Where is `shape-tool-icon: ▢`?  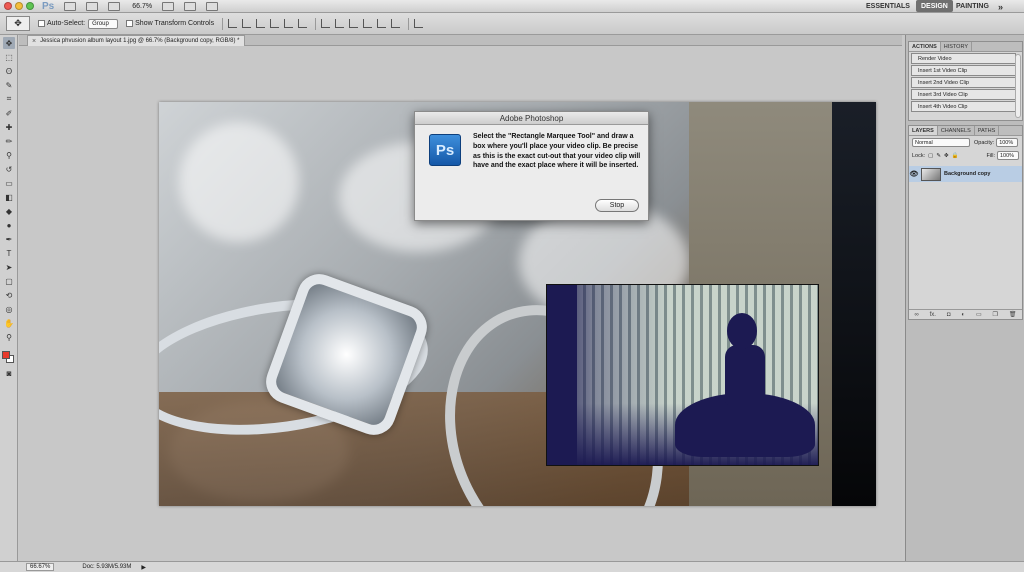
shape-tool-icon: ▢ is located at coordinates (9, 281).